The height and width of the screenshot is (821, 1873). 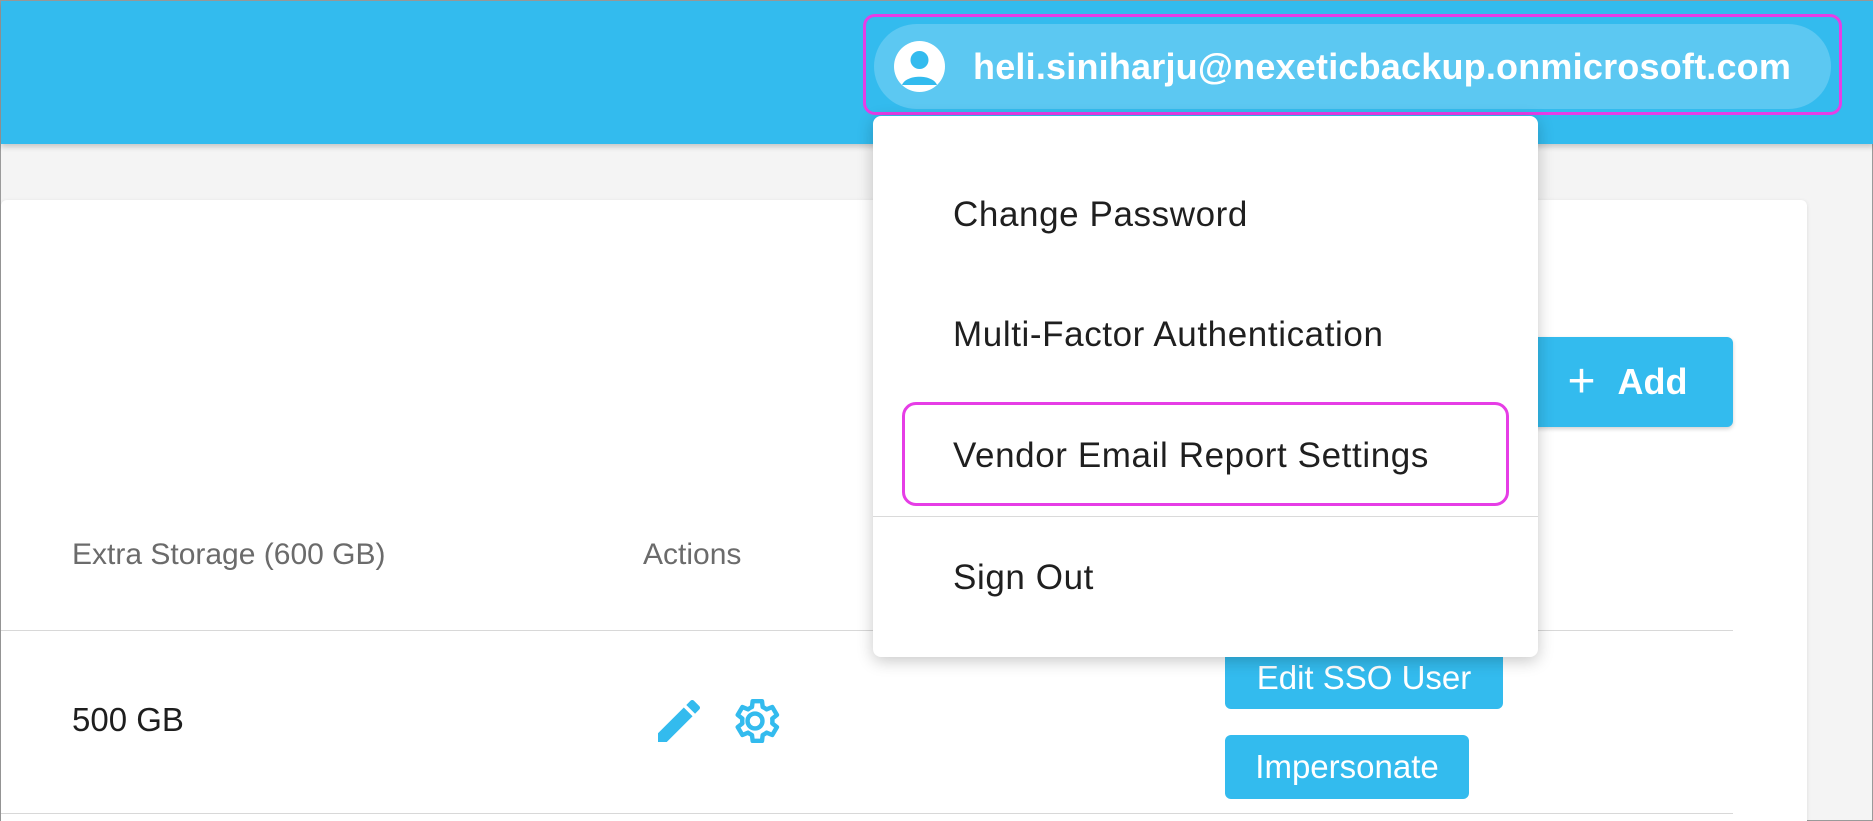 What do you see at coordinates (128, 719) in the screenshot?
I see `extra-storage-cell: 500 GB` at bounding box center [128, 719].